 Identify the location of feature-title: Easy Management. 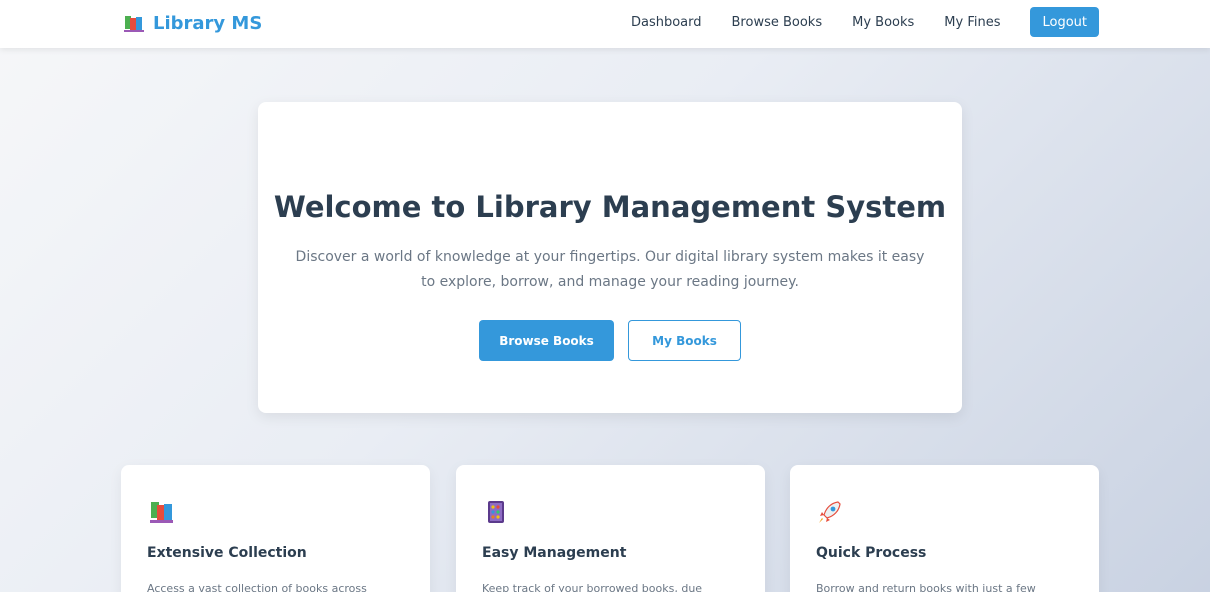
(554, 553).